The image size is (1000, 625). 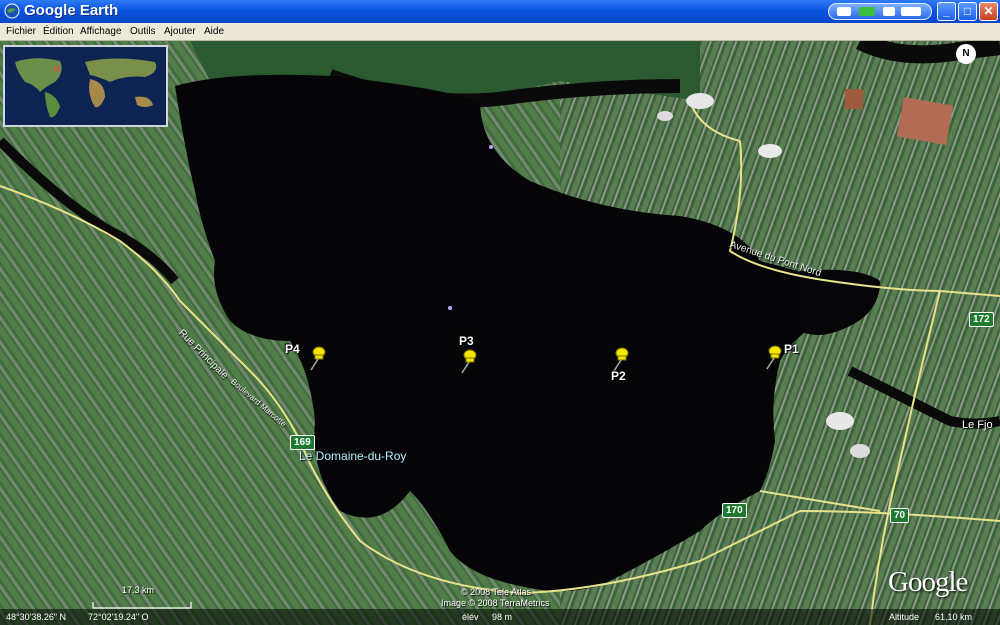 What do you see at coordinates (988, 11) in the screenshot?
I see `close-button: ✕` at bounding box center [988, 11].